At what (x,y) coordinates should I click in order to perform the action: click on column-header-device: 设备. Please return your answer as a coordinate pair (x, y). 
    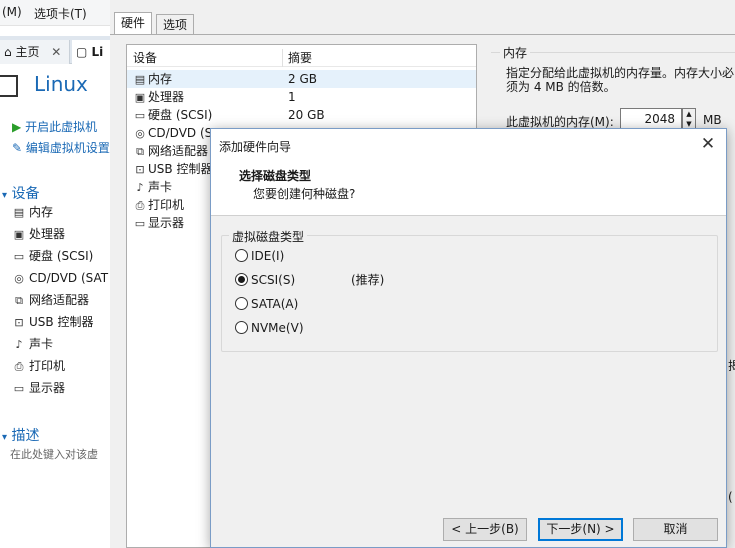
    Looking at the image, I should click on (145, 58).